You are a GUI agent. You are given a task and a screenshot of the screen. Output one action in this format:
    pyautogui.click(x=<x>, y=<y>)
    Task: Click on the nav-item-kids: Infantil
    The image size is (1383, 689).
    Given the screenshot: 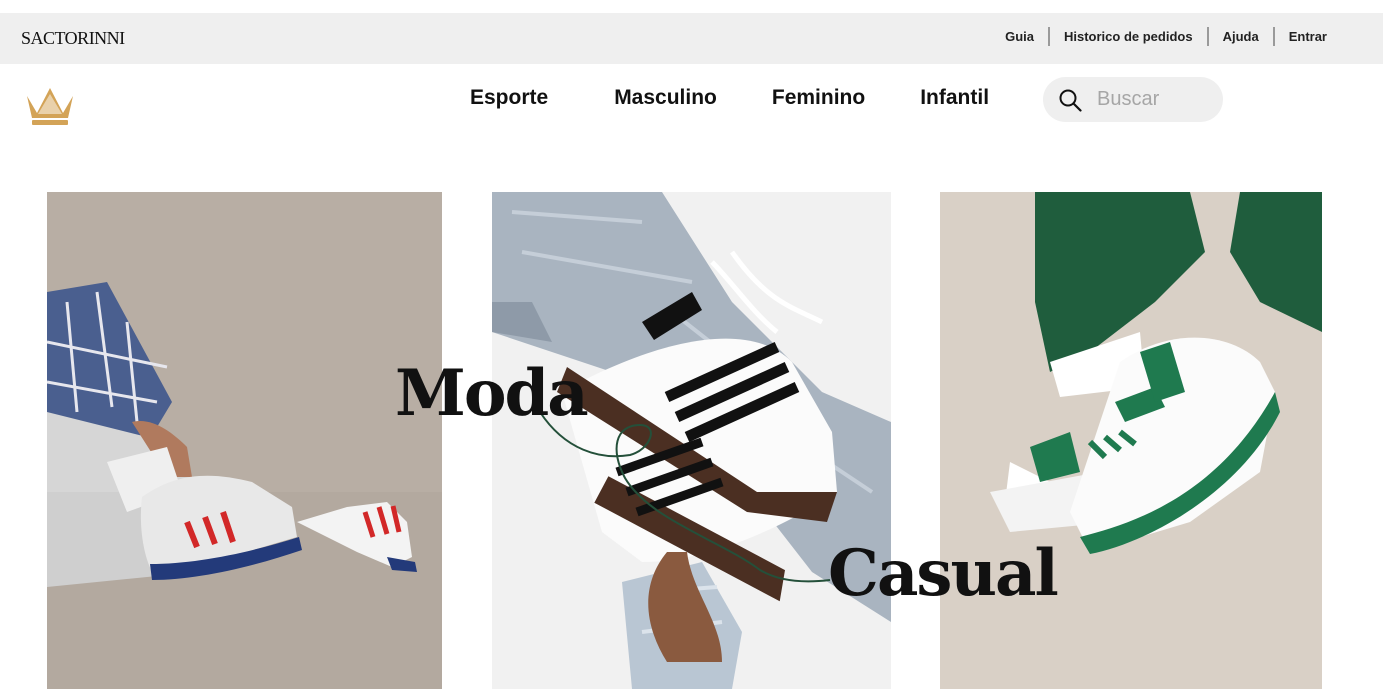 What is the action you would take?
    pyautogui.click(x=954, y=98)
    